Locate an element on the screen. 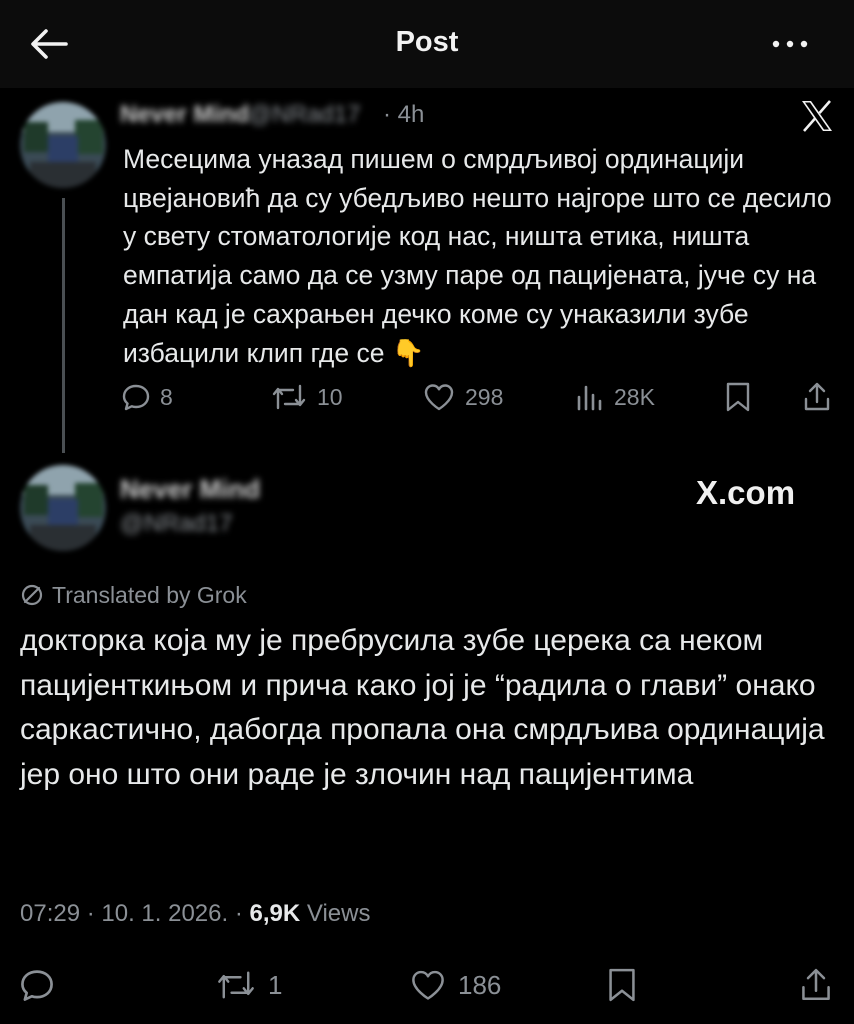 The image size is (854, 1024). like-count: 298 is located at coordinates (484, 396).